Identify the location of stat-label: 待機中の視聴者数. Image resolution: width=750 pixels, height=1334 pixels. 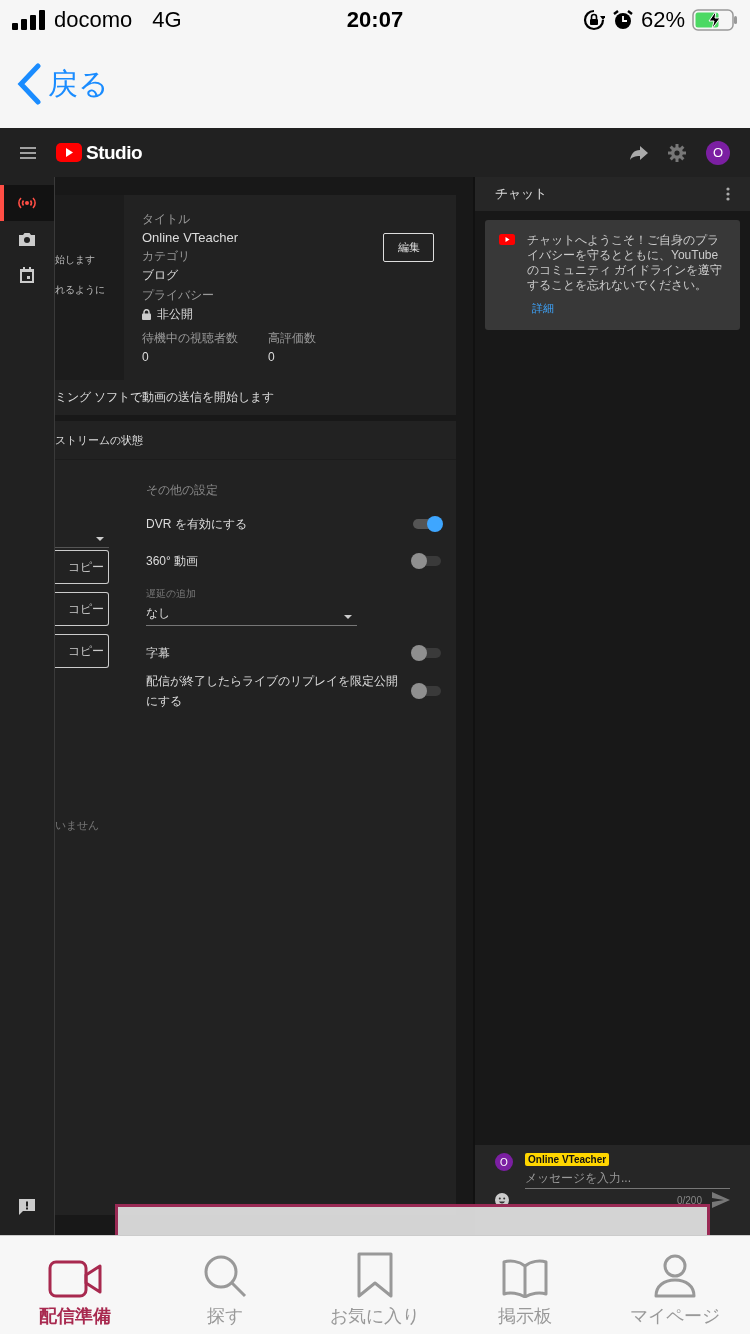
(190, 338).